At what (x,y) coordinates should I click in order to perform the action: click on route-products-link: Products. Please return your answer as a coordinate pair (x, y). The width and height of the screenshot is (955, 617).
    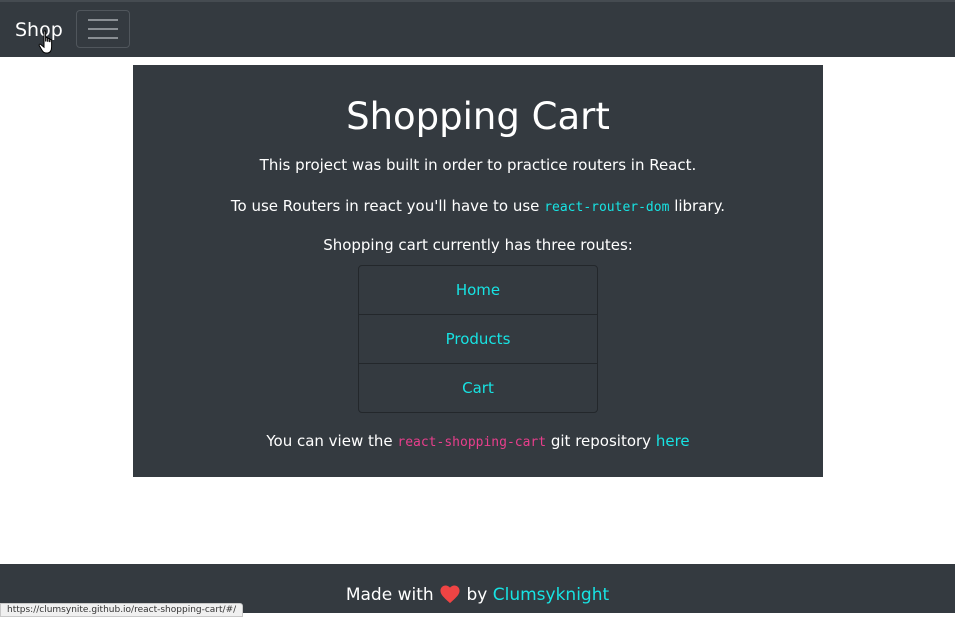
    Looking at the image, I should click on (478, 339).